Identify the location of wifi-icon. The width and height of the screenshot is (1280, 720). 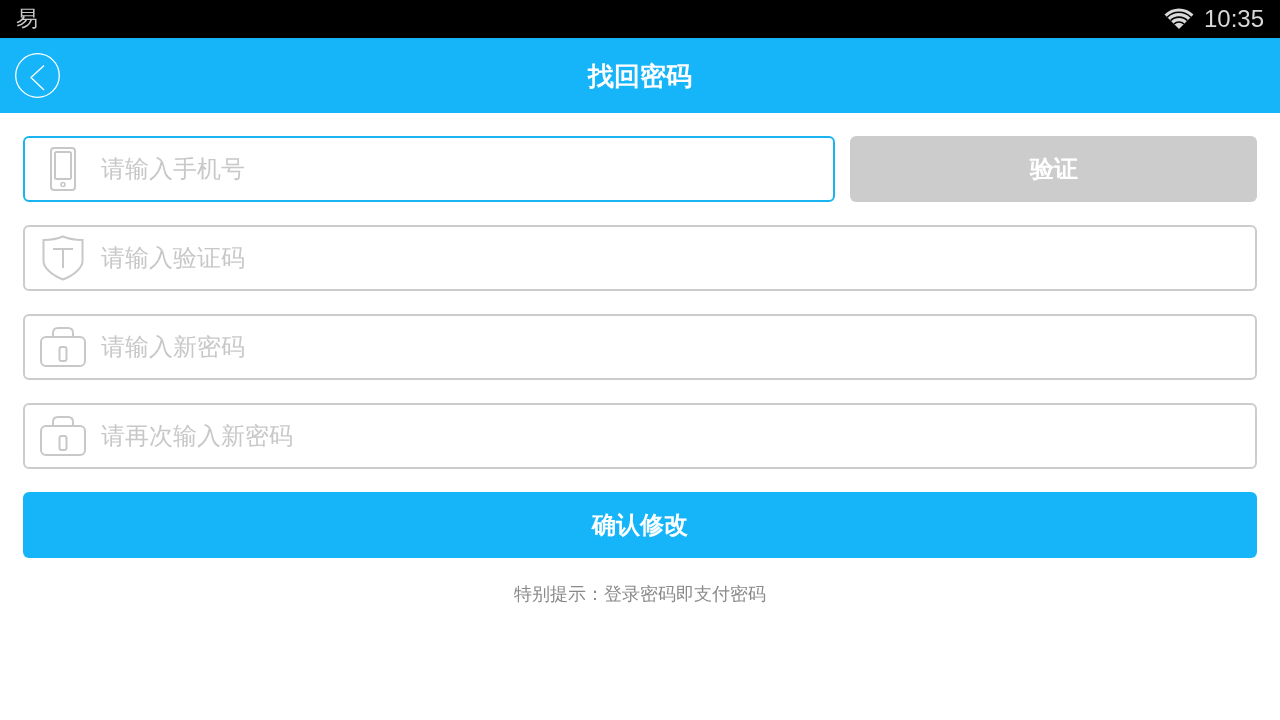
(1178, 19).